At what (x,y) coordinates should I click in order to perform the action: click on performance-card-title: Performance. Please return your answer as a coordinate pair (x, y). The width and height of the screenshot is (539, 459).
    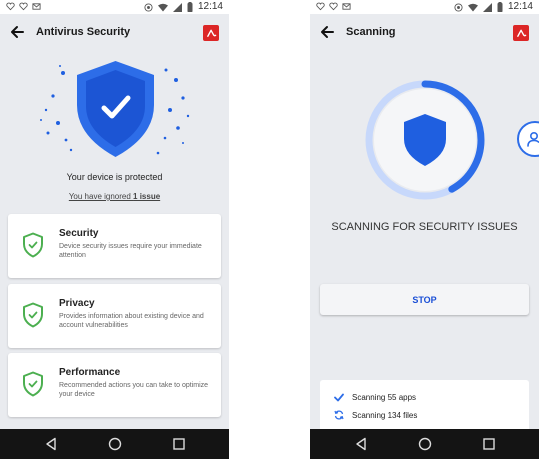
    Looking at the image, I should click on (90, 372).